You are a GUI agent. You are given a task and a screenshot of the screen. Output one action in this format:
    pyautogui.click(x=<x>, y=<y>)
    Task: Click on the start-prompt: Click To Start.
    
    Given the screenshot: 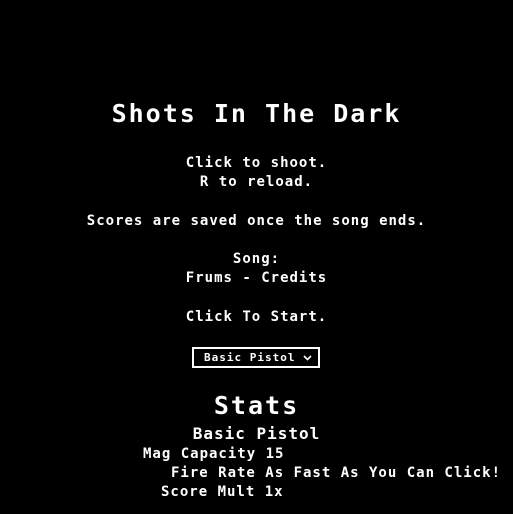 What is the action you would take?
    pyautogui.click(x=256, y=317)
    